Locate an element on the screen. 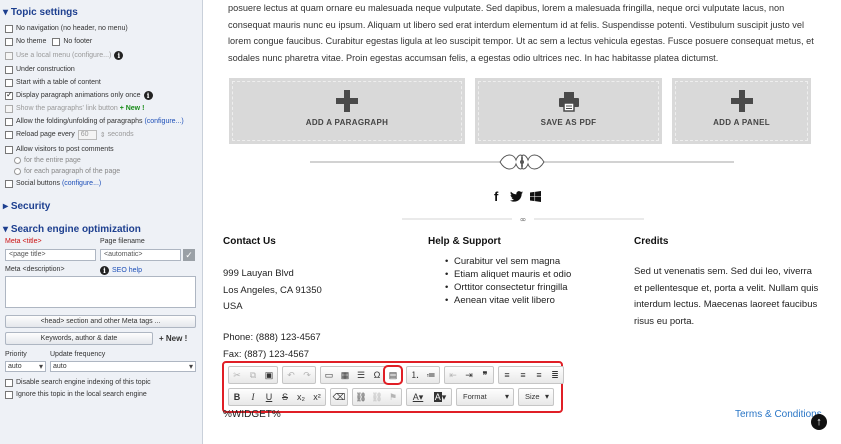 The width and height of the screenshot is (841, 444). under-construction-option: Under construction is located at coordinates (40, 69).